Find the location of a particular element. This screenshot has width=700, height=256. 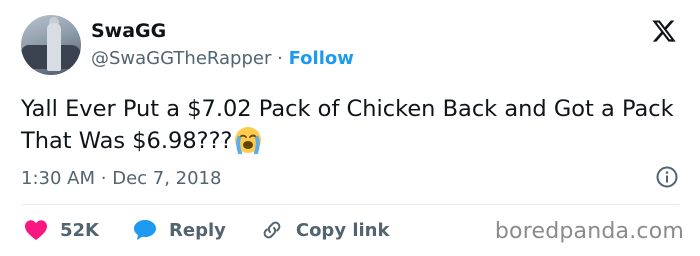

action-bar: 52K Reply Copy link is located at coordinates (223, 230).